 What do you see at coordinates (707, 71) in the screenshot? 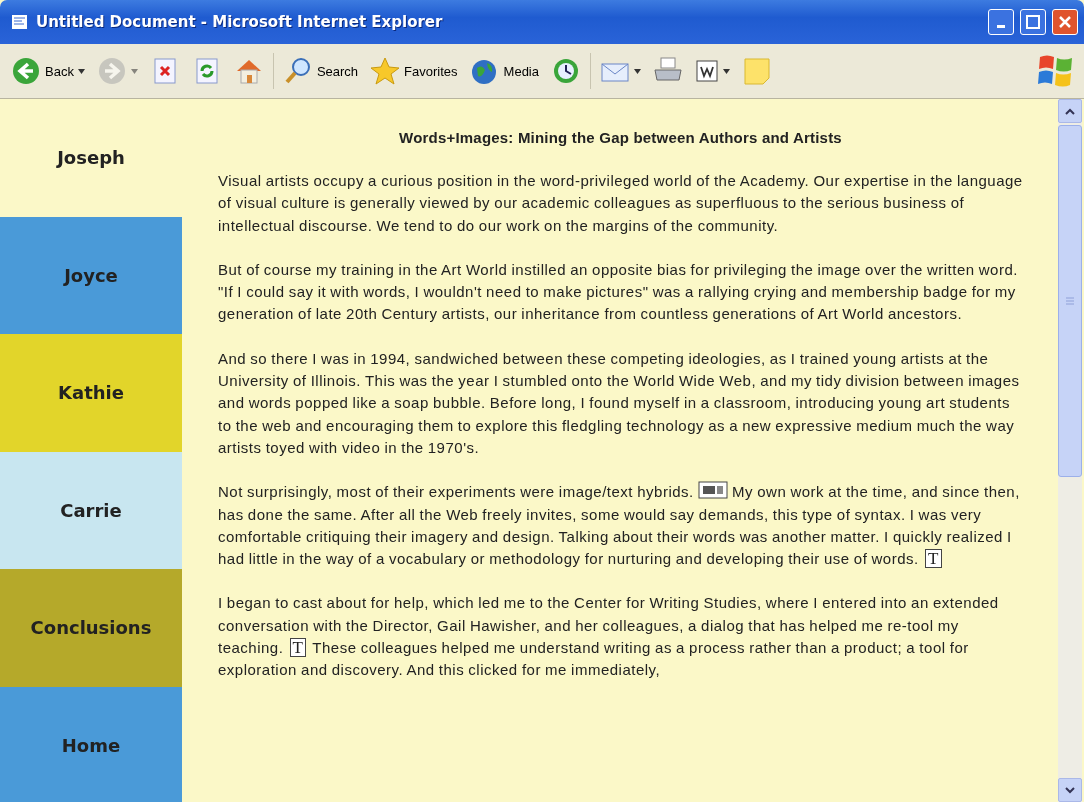
I see `document-icon` at bounding box center [707, 71].